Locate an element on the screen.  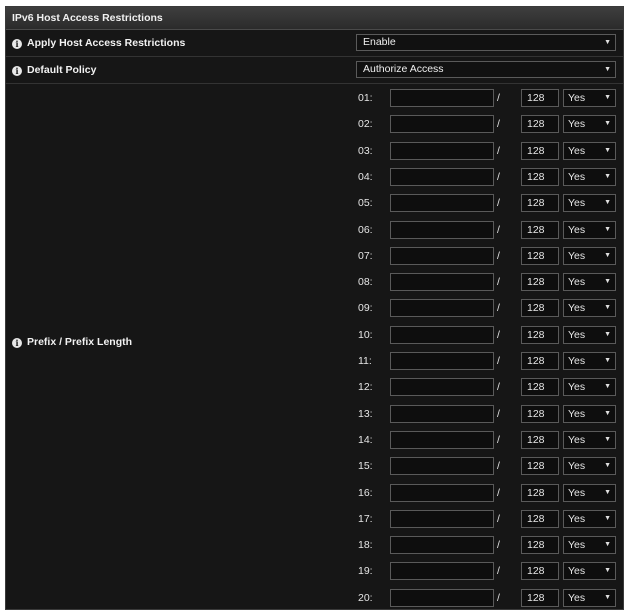
prefix-entry-row: 15: / 128 Yes ▼ is located at coordinates (314, 467).